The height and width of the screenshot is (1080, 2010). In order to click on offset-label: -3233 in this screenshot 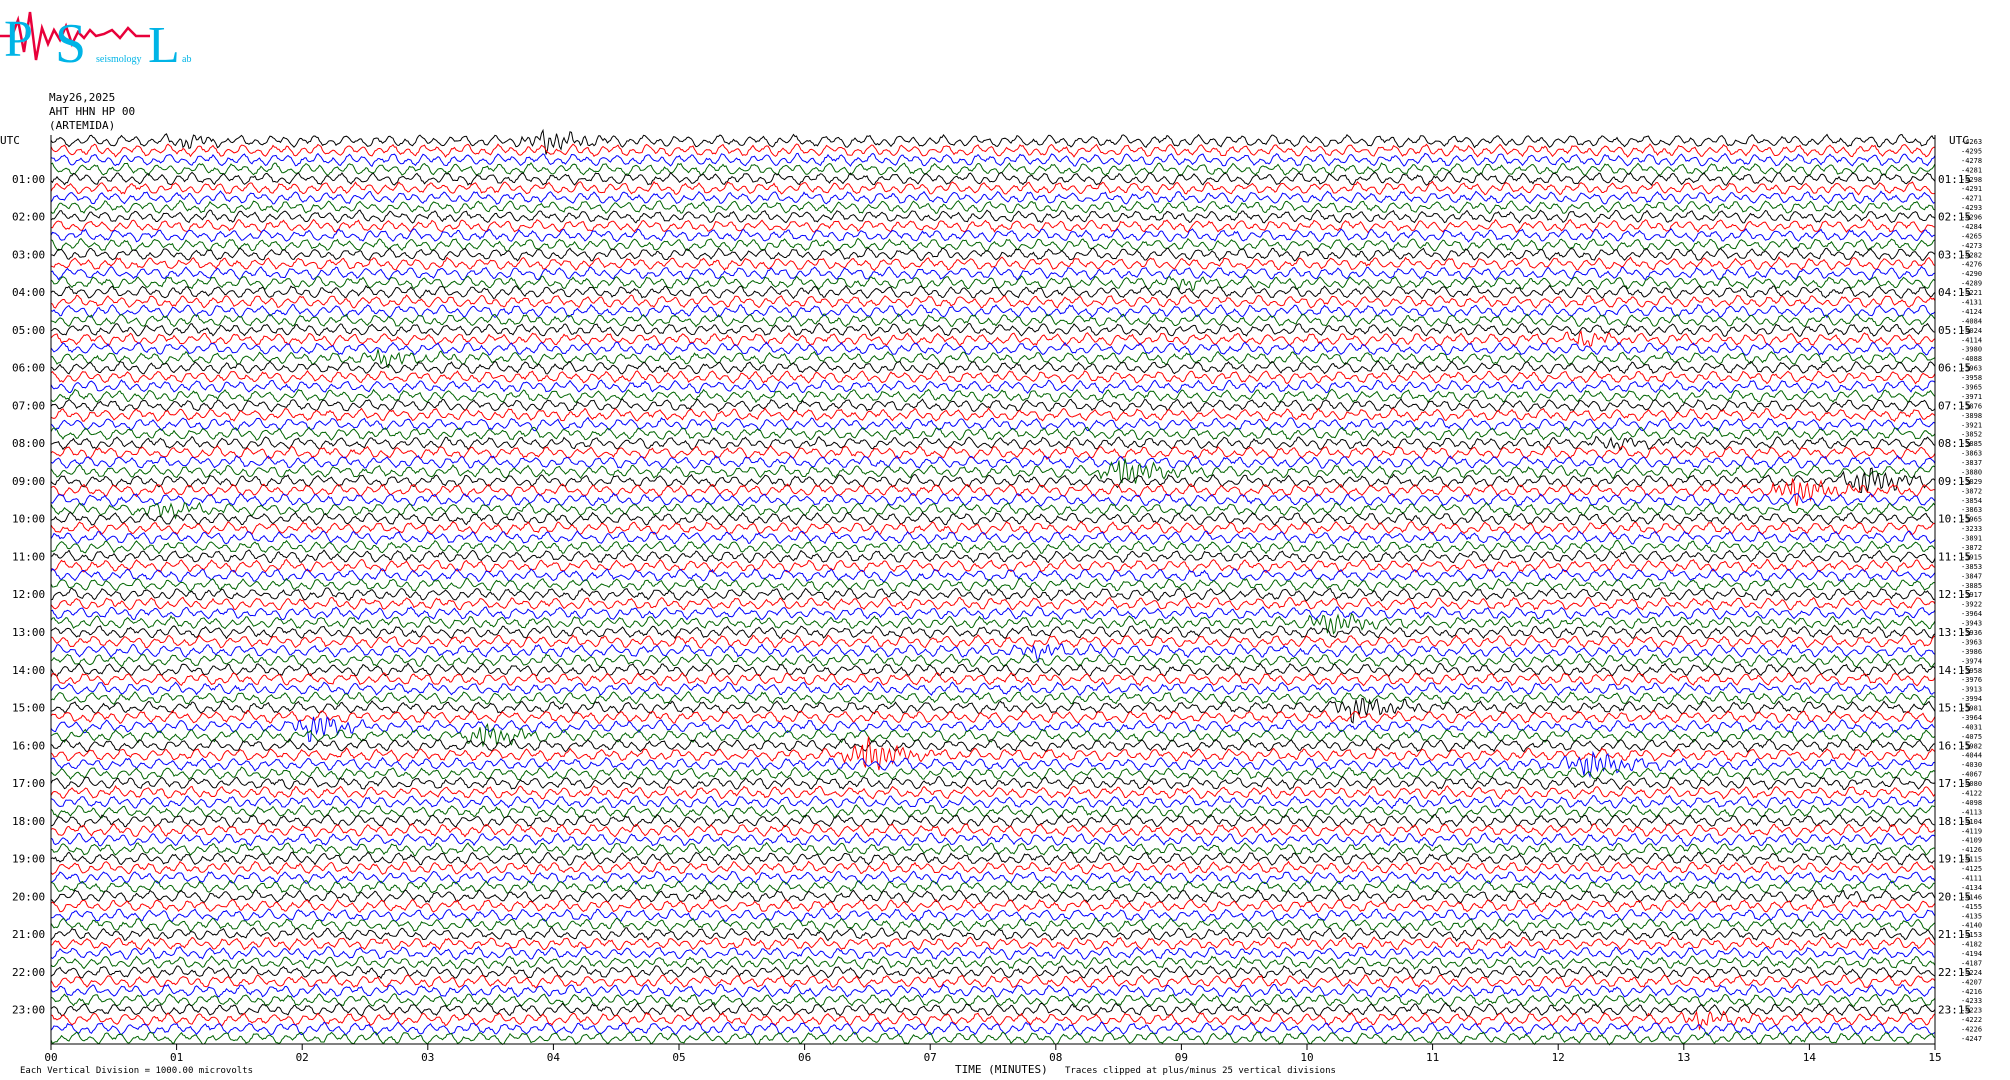, I will do `click(1971, 529)`.